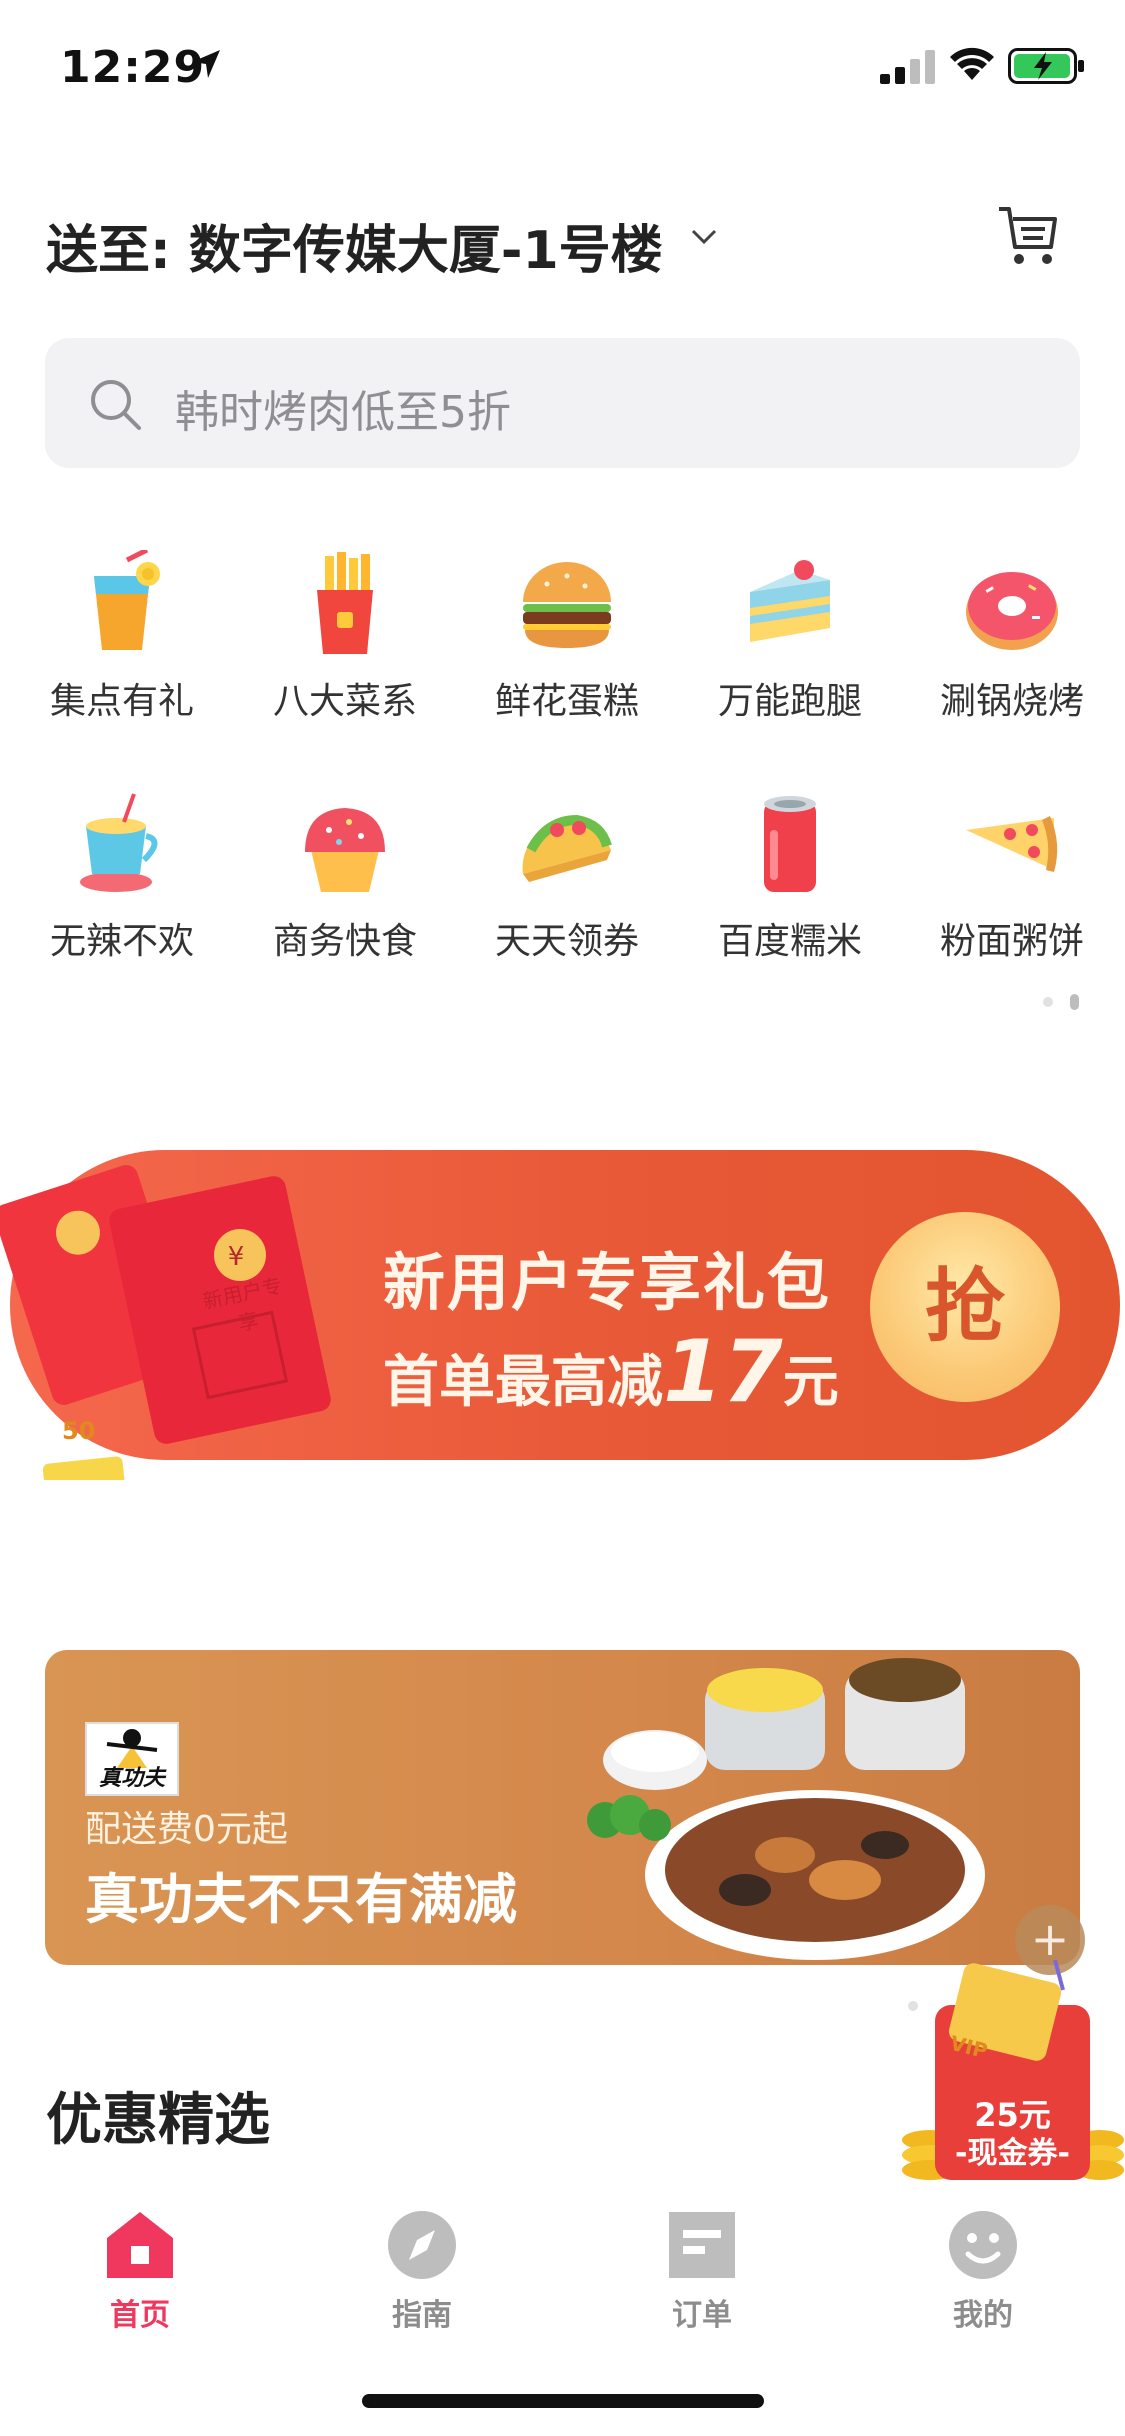  What do you see at coordinates (723, 1372) in the screenshot?
I see `promo-amount: 17` at bounding box center [723, 1372].